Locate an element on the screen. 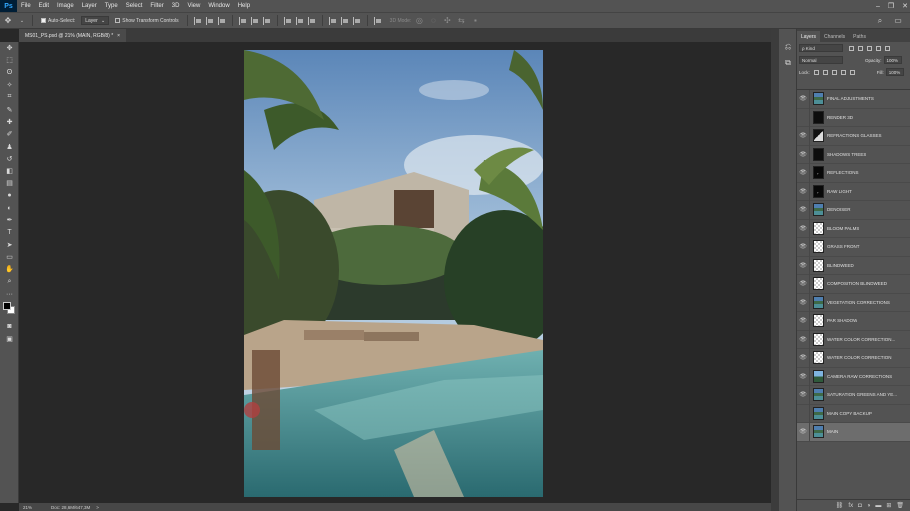  layer-row: 👁 BLINDWEED is located at coordinates (853, 265).